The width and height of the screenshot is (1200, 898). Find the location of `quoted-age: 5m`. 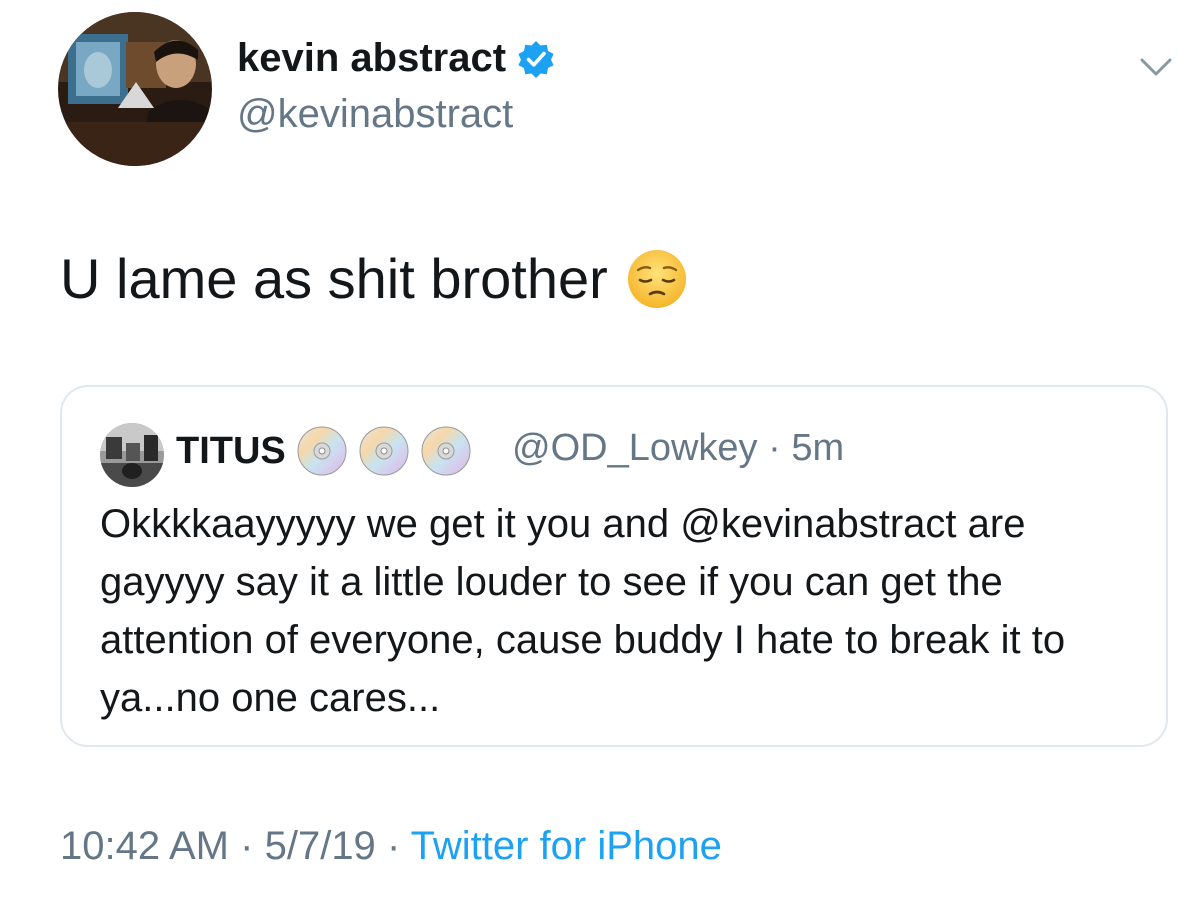

quoted-age: 5m is located at coordinates (818, 448).